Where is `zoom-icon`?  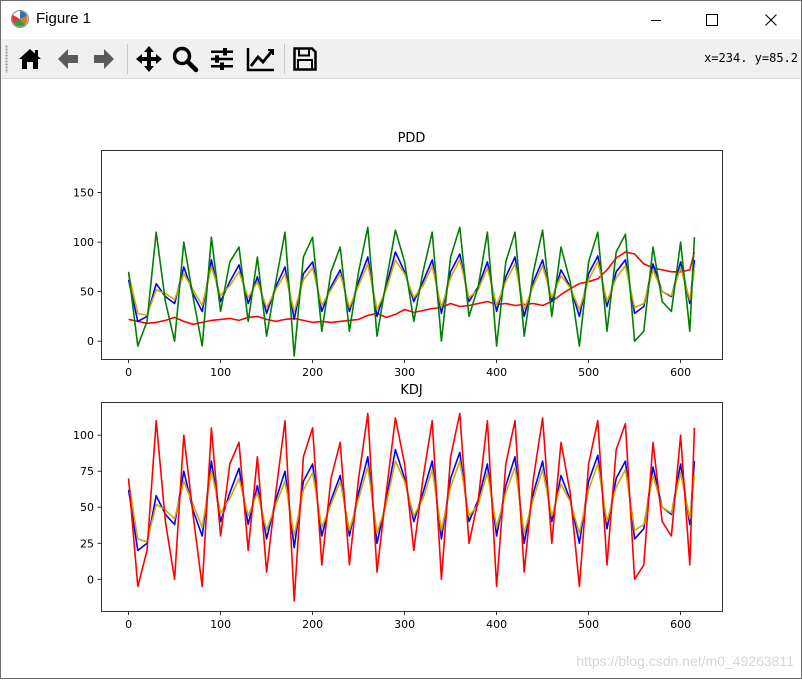 zoom-icon is located at coordinates (185, 59).